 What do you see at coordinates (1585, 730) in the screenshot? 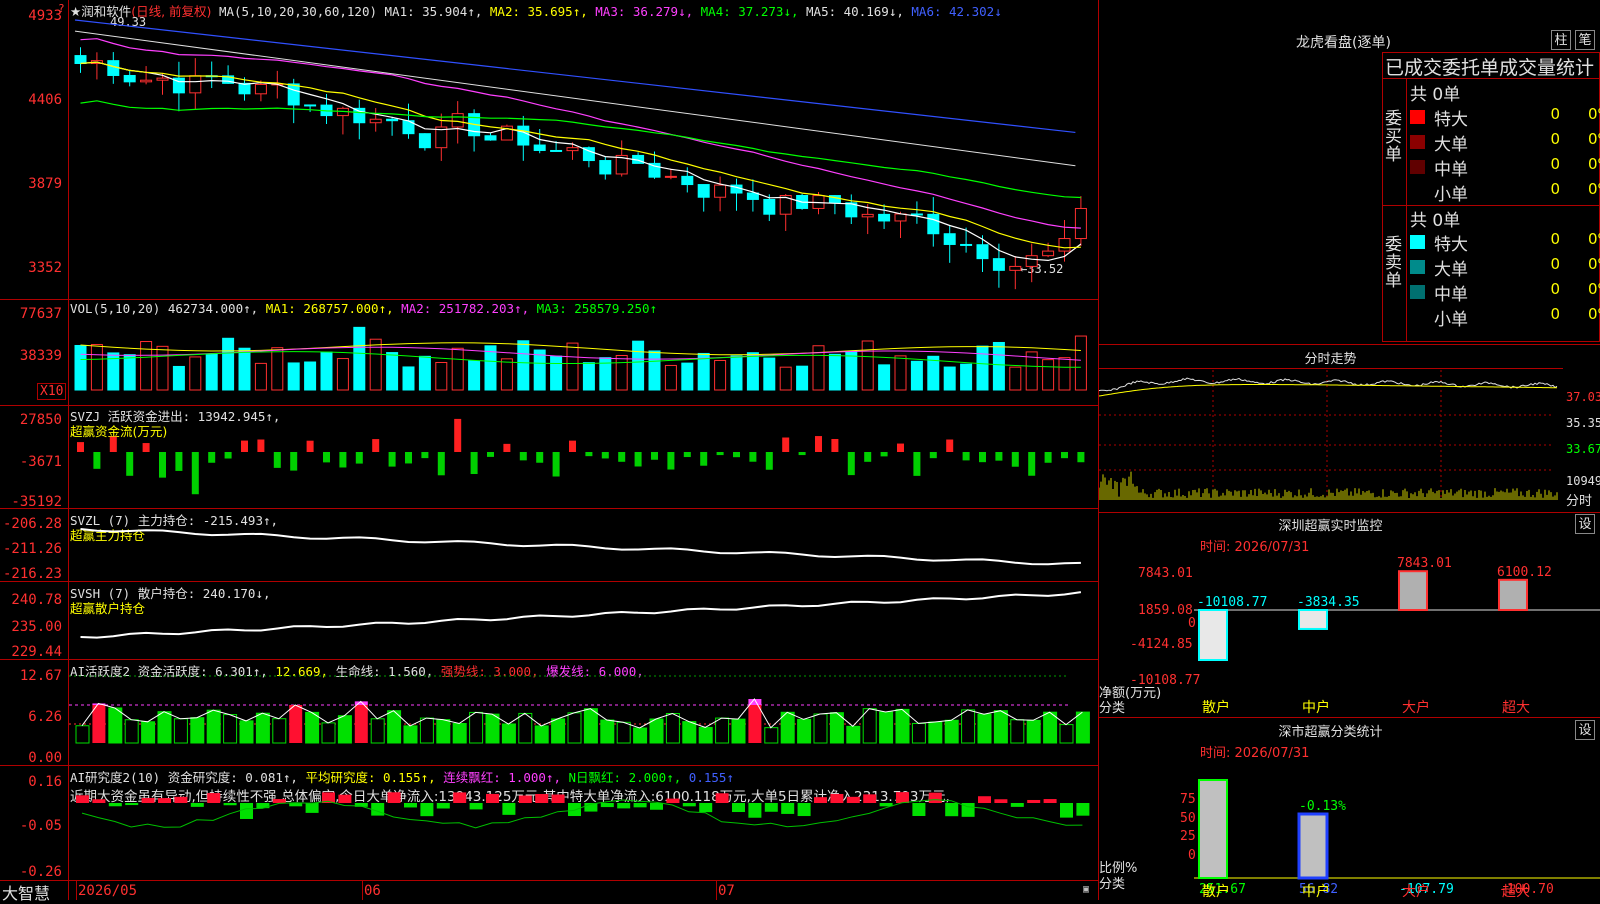
I see `class-settings-button: 设` at bounding box center [1585, 730].